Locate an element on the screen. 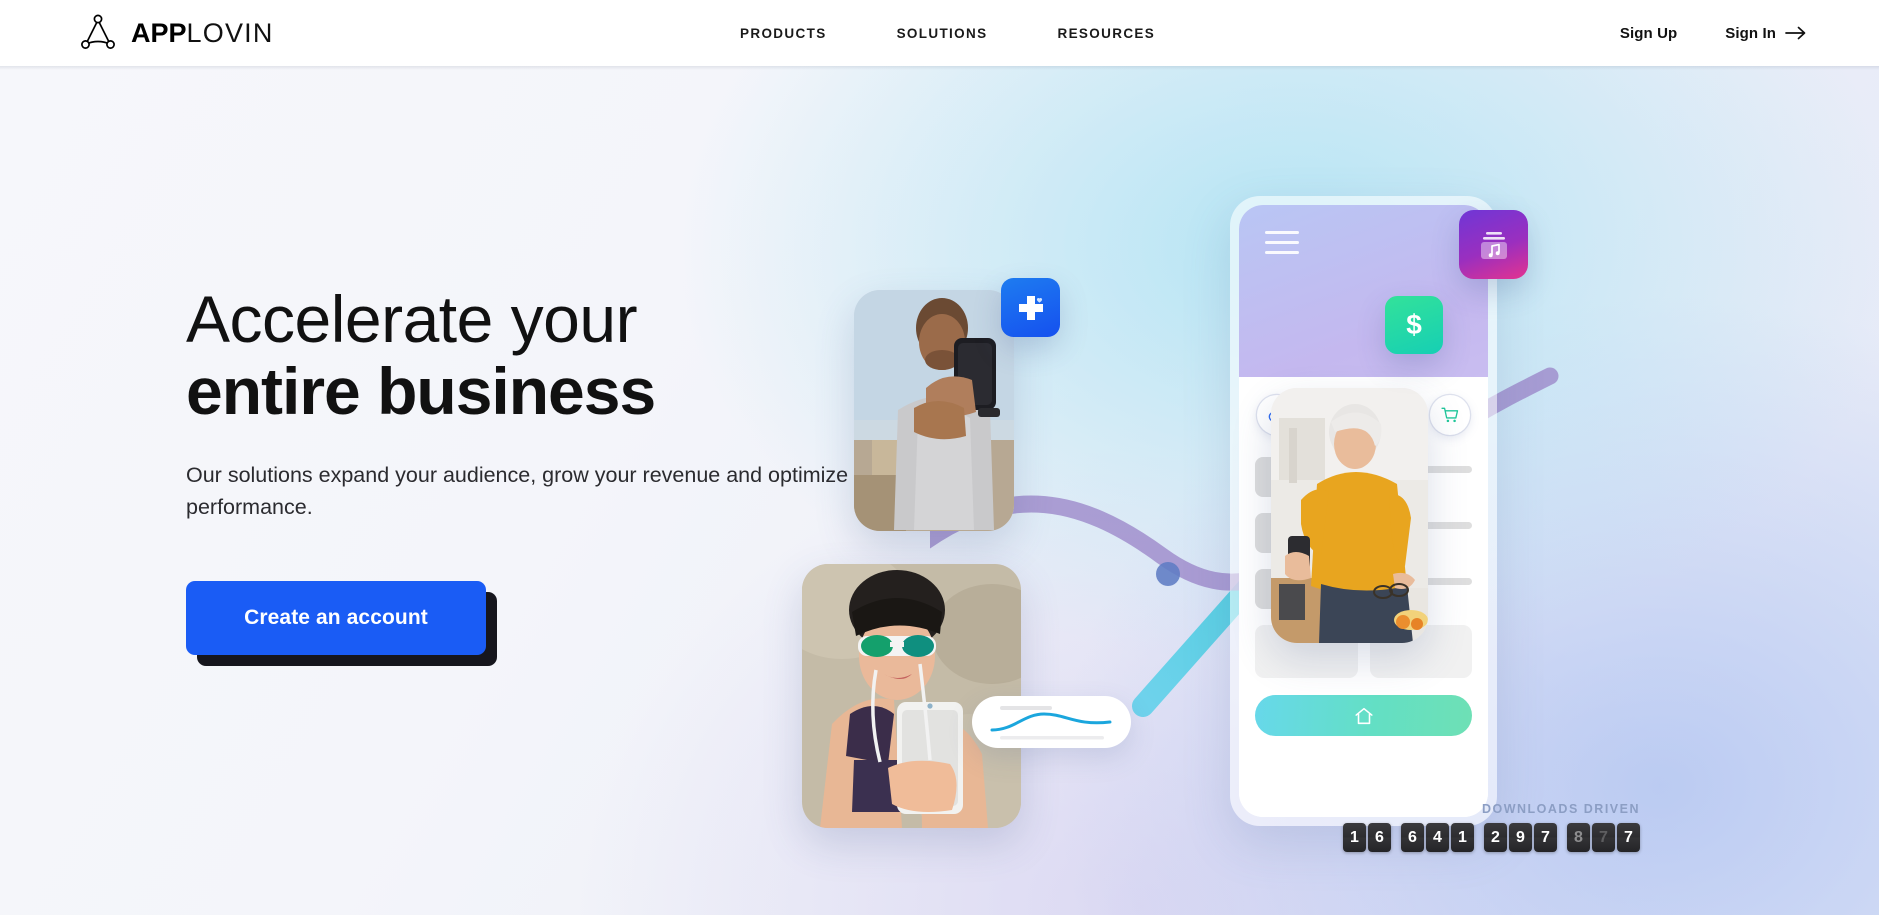 Image resolution: width=1879 pixels, height=915 pixels. applovin-triangle-logo-icon is located at coordinates (98, 31).